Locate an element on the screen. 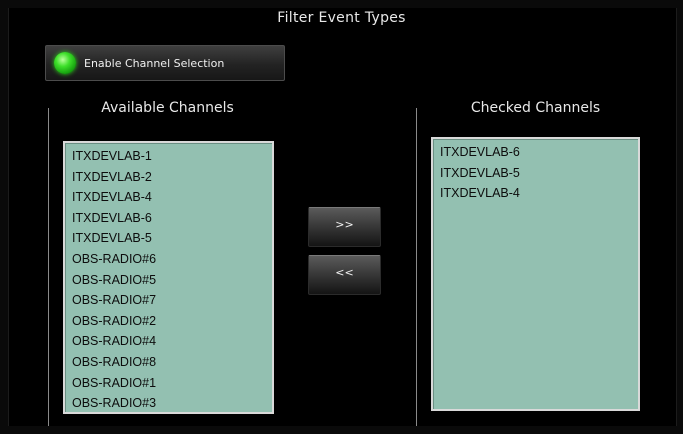 This screenshot has height=434, width=683. available-channels-title: Available Channels is located at coordinates (167, 108).